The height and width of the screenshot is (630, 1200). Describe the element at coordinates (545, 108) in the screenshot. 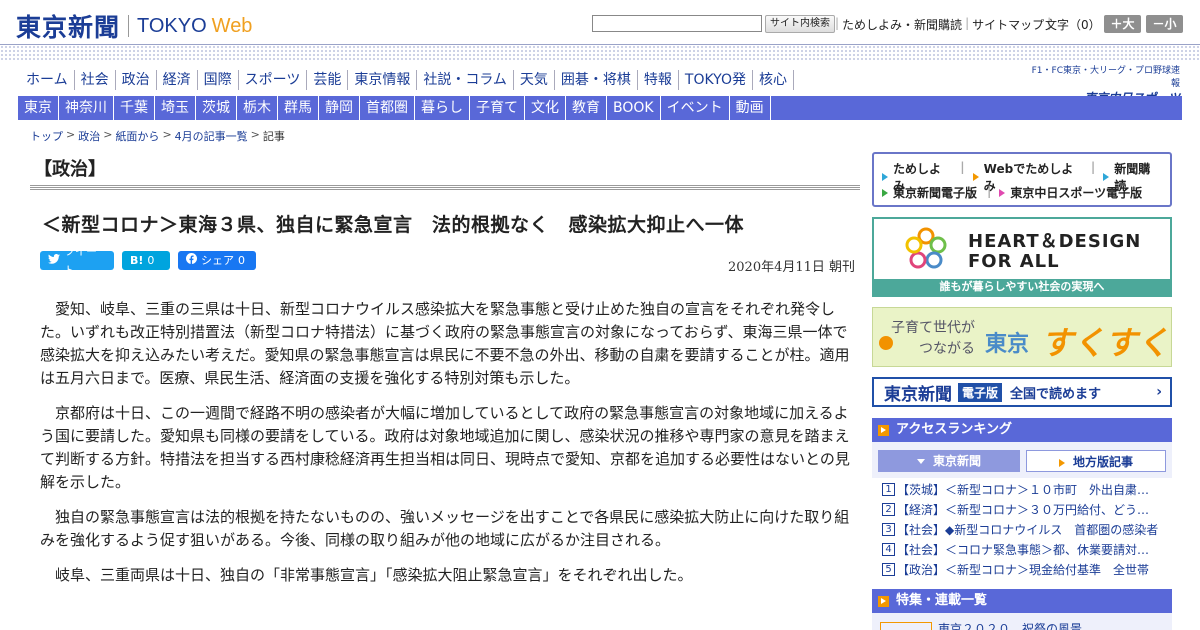

I see `subnav-culture: 文化` at that location.